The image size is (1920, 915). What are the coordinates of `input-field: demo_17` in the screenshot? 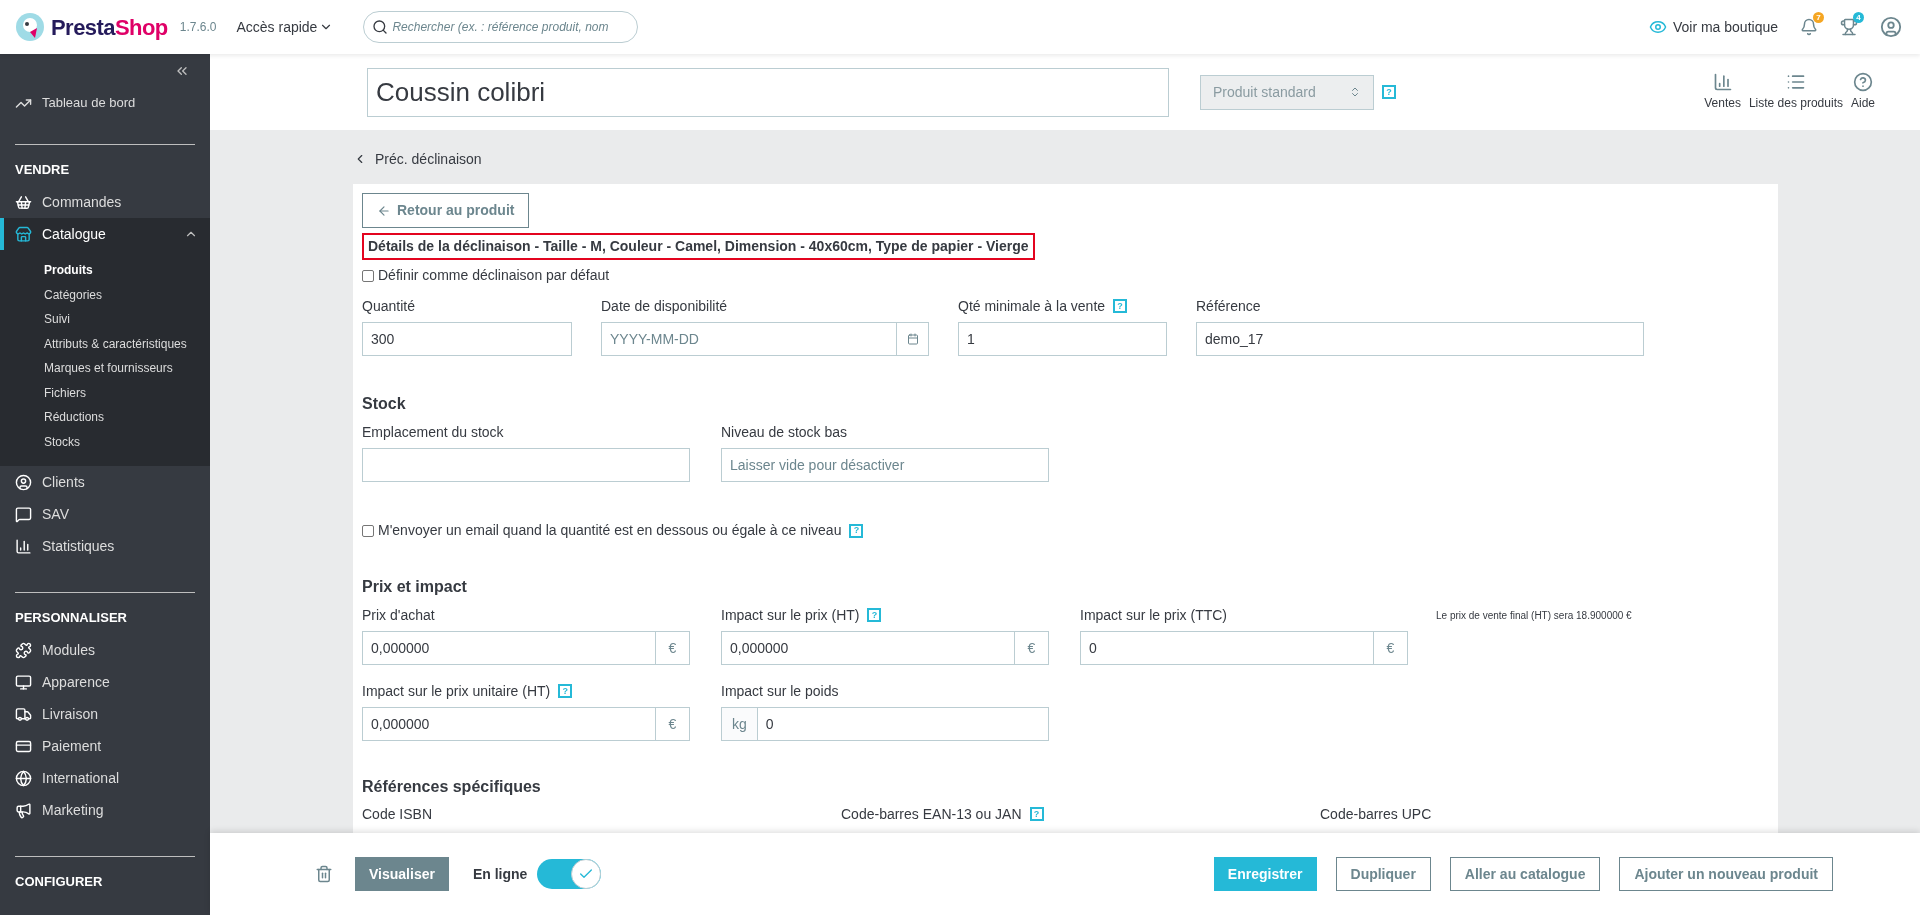 It's located at (1420, 339).